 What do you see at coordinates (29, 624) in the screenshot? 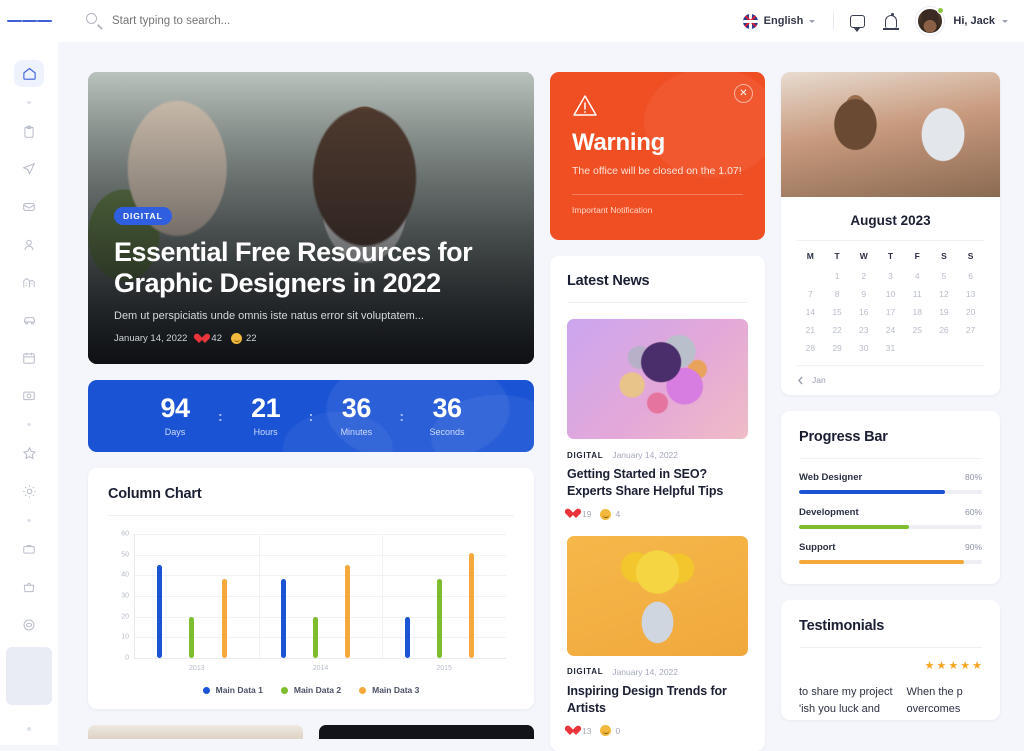
I see `sidebar-item-eye` at bounding box center [29, 624].